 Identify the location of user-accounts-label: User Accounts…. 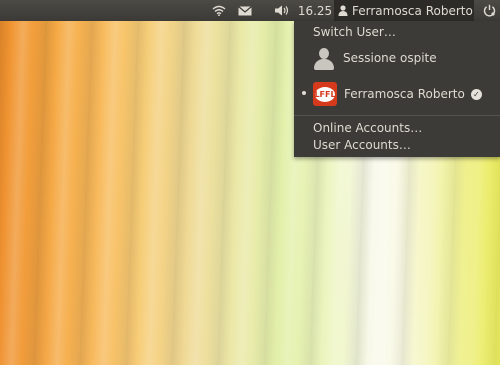
(362, 145).